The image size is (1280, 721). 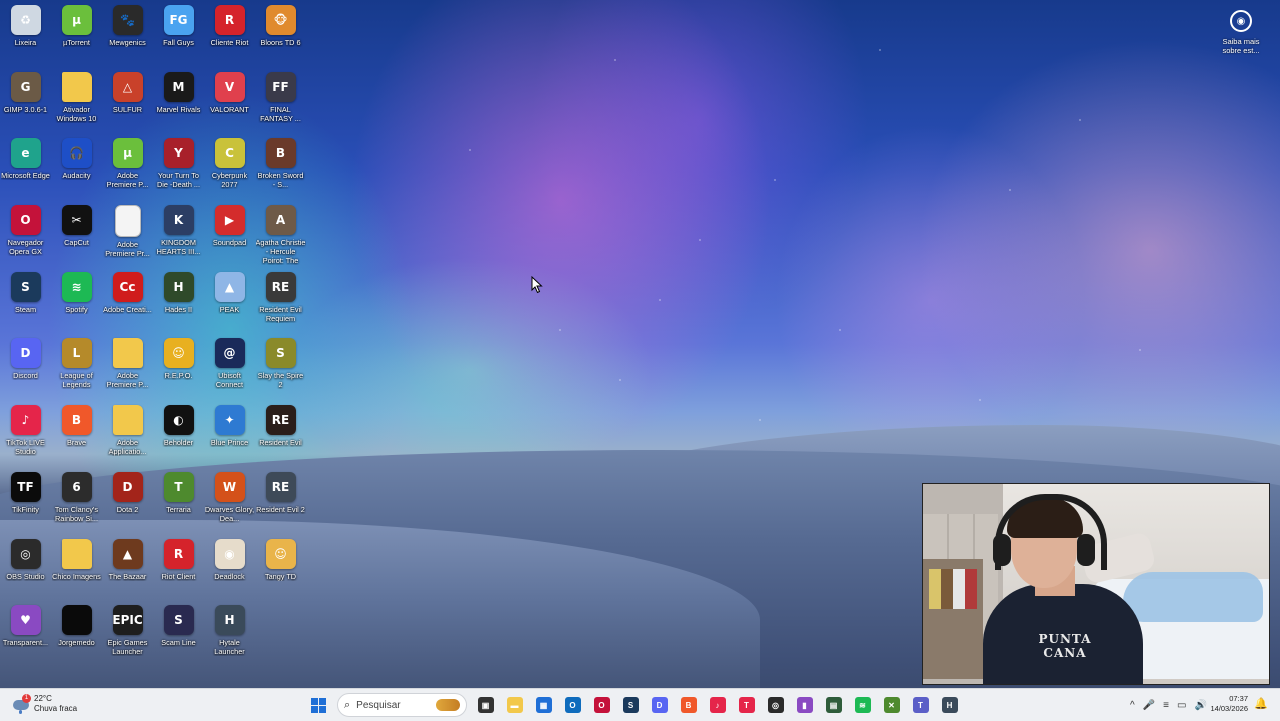 What do you see at coordinates (280, 369) in the screenshot?
I see `desktop-icon-slay-the-spire: S Slay the Spire 2` at bounding box center [280, 369].